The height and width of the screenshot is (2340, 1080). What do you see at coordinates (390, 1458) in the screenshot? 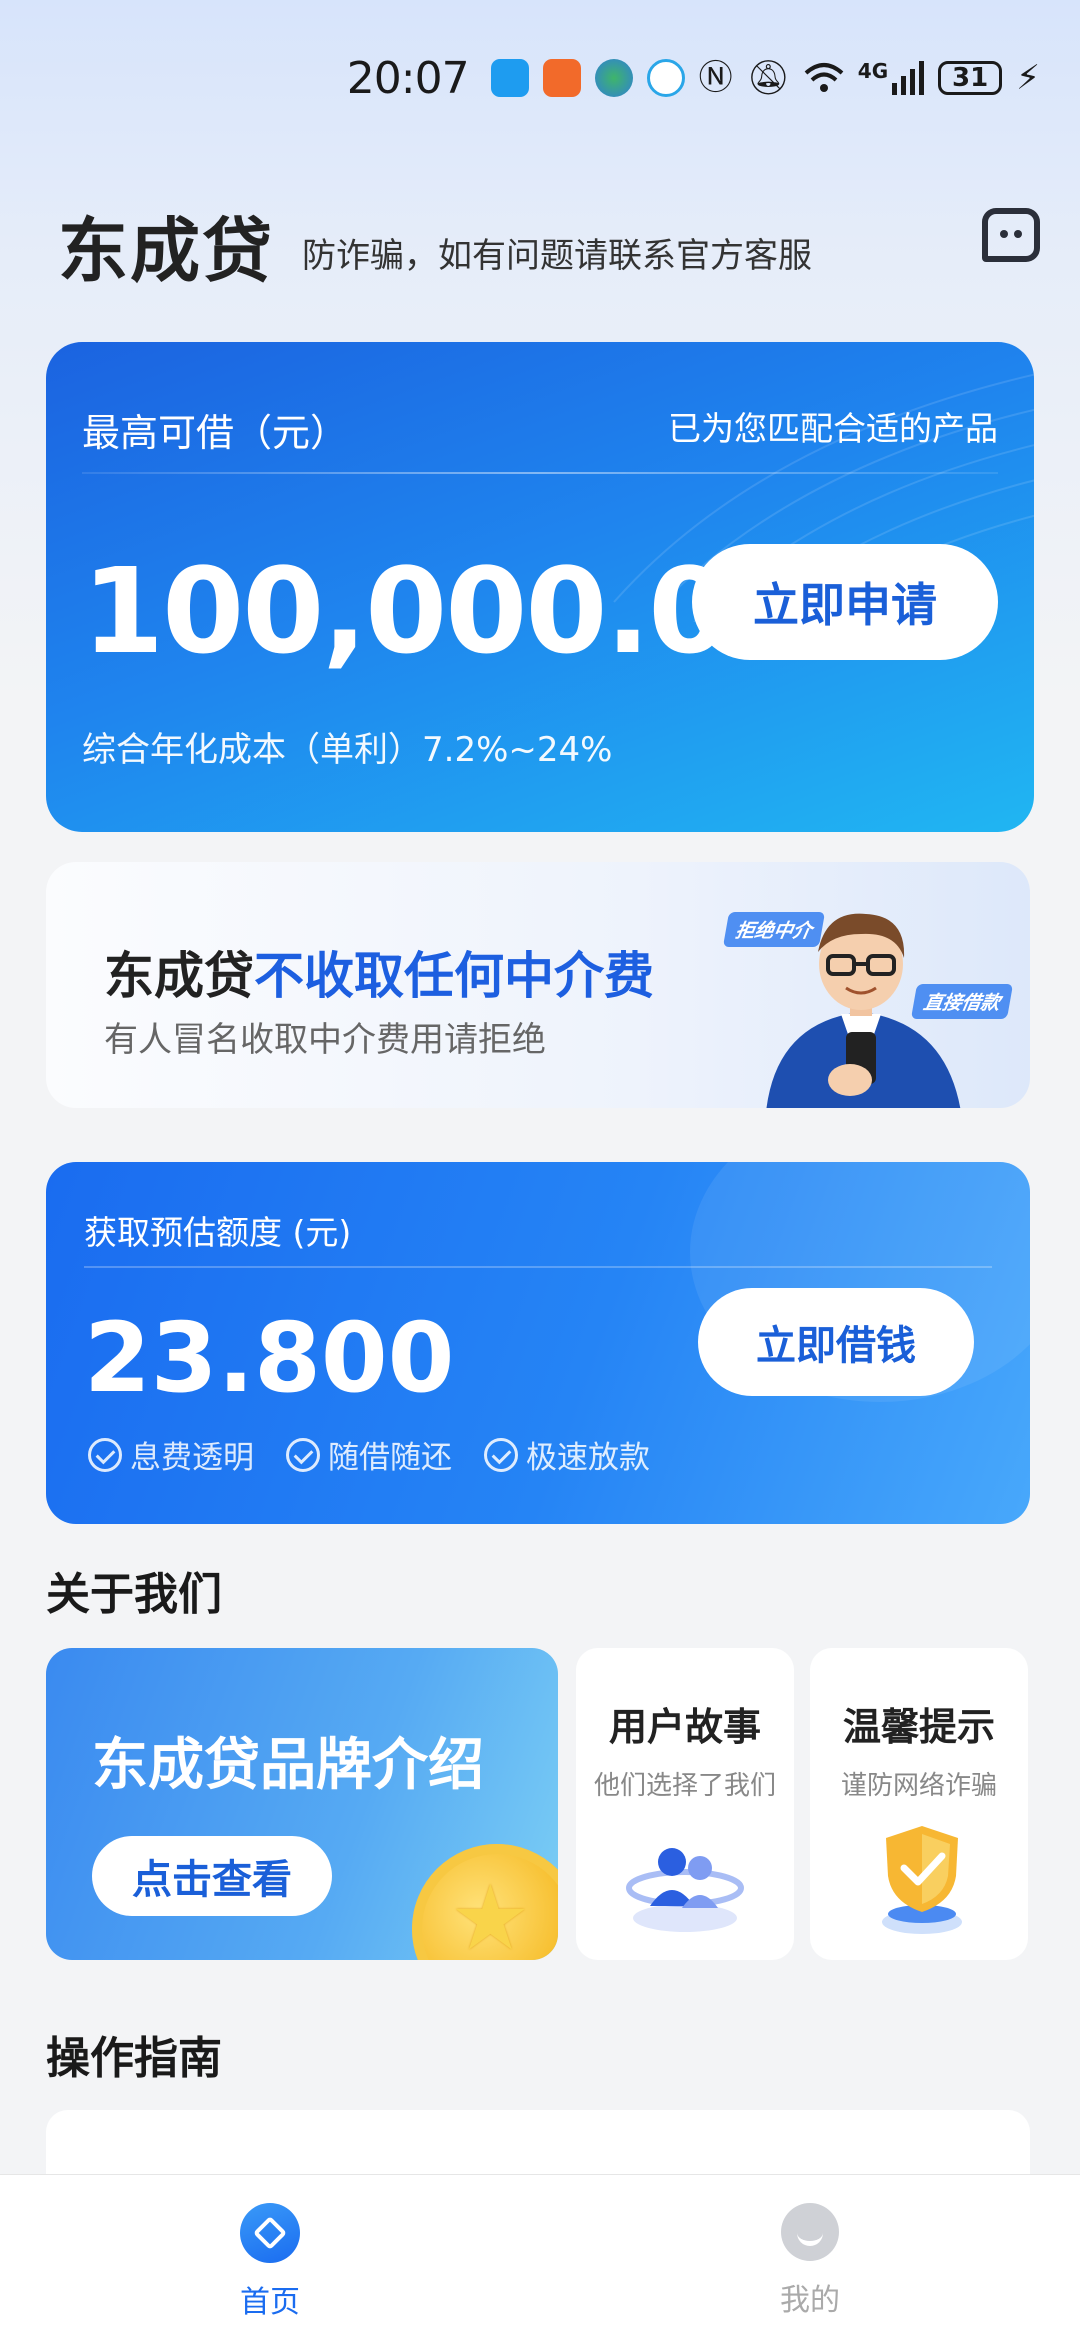
I see `feature-label: 随借随还` at bounding box center [390, 1458].